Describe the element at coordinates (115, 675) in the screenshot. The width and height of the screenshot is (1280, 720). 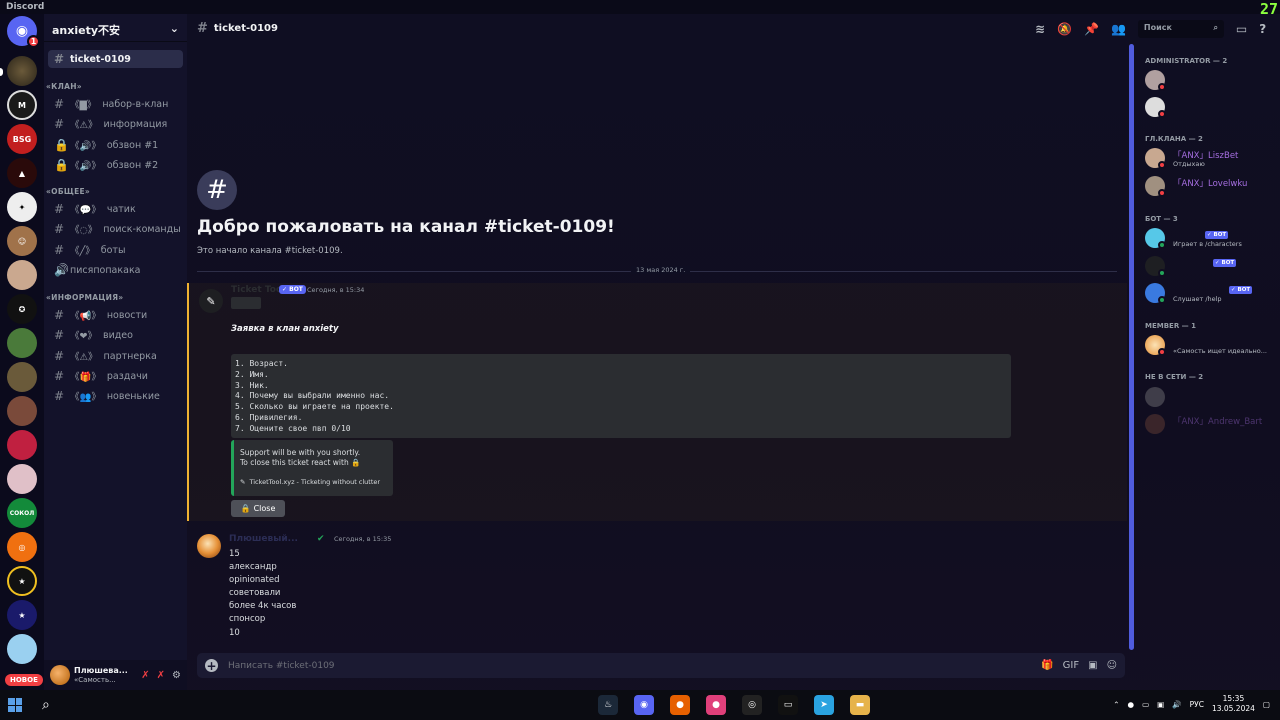
I see `user-panel: Плюшева... «Самость... ✗ ✗ ⚙` at that location.